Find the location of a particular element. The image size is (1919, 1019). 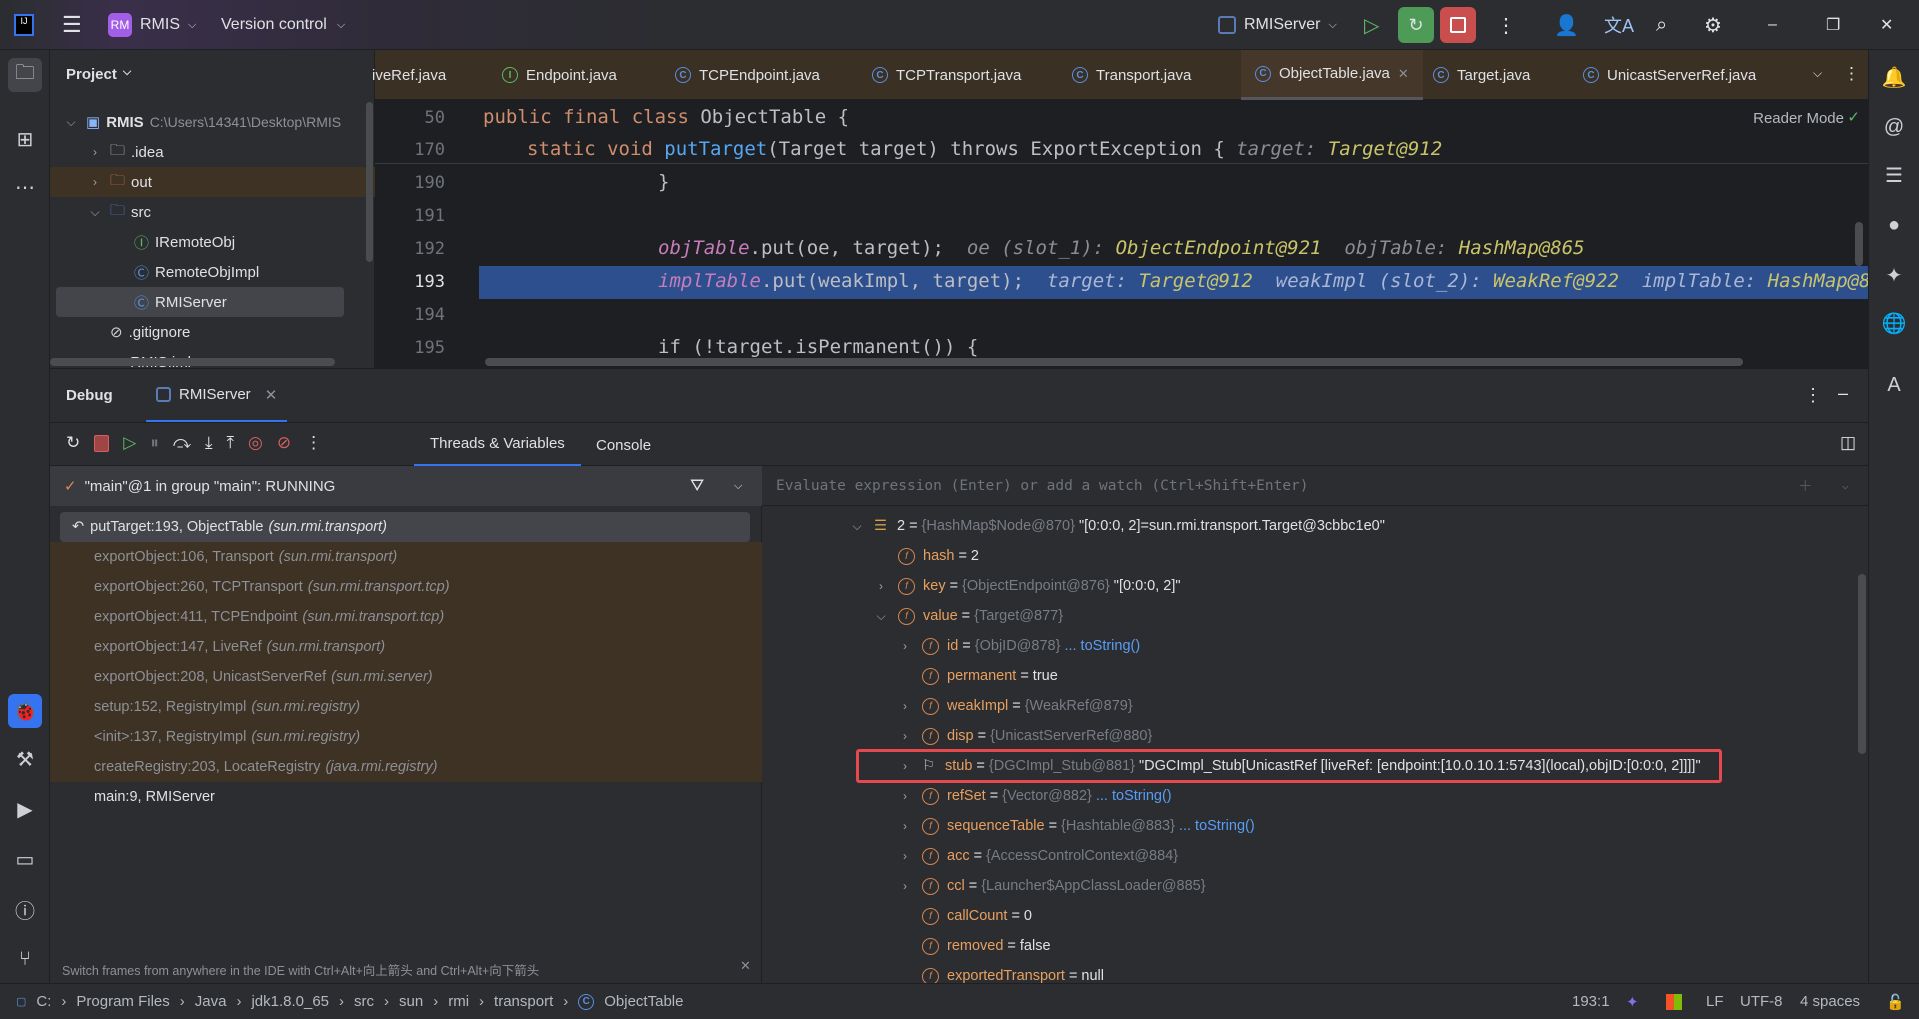

project-hscrollbar is located at coordinates (192, 362).